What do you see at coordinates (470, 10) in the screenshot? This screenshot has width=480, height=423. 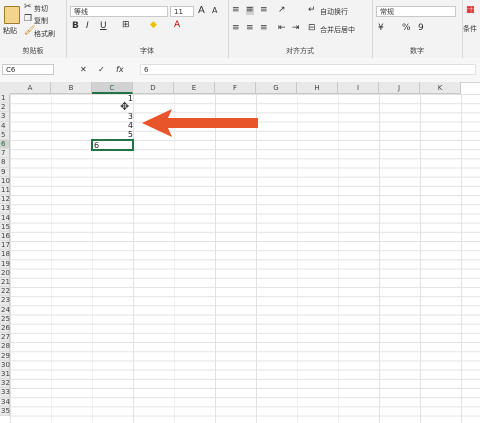 I see `conditional-format-icon: ▦` at bounding box center [470, 10].